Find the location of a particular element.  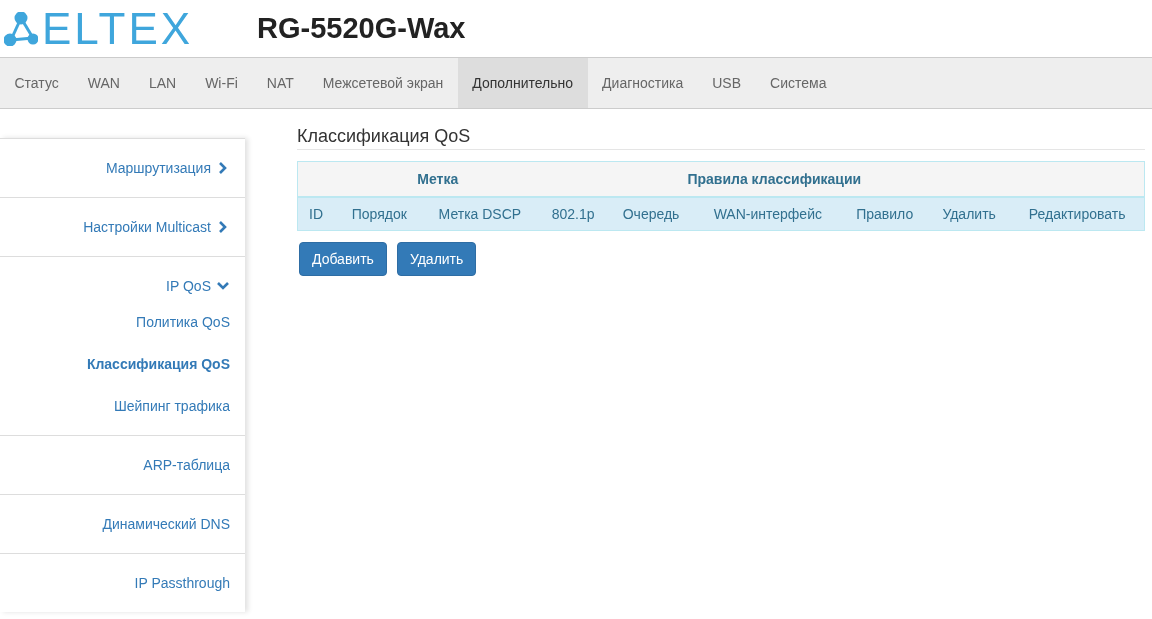

nav-tab: Дополнительно is located at coordinates (522, 83).